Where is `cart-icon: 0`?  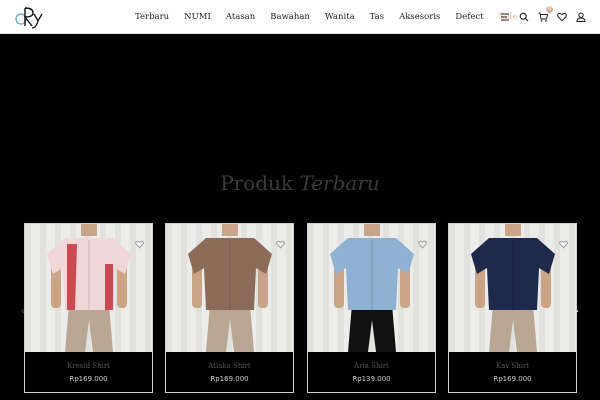 cart-icon: 0 is located at coordinates (545, 14).